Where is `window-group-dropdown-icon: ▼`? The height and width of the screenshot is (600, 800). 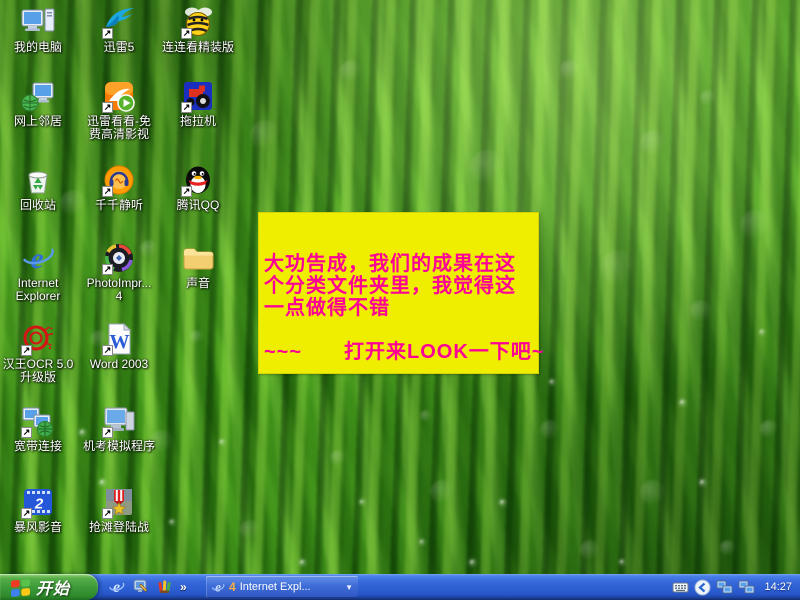 window-group-dropdown-icon: ▼ is located at coordinates (349, 587).